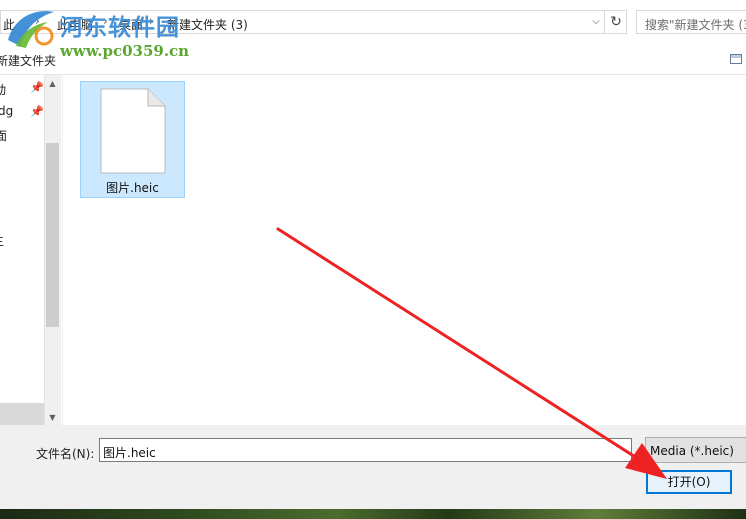  I want to click on refresh-icon: ↻, so click(615, 22).